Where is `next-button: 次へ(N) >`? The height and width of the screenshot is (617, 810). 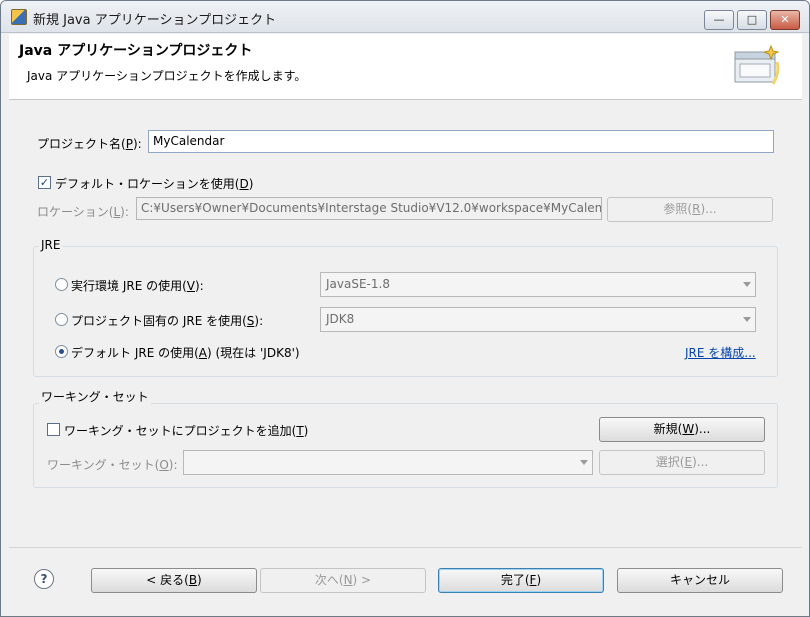 next-button: 次へ(N) > is located at coordinates (343, 580).